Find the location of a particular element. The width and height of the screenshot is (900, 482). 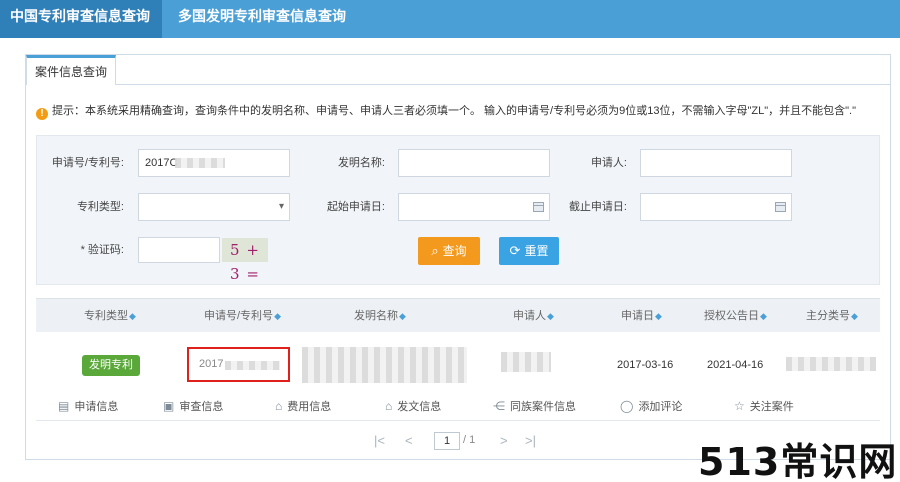

captcha-input is located at coordinates (179, 250).